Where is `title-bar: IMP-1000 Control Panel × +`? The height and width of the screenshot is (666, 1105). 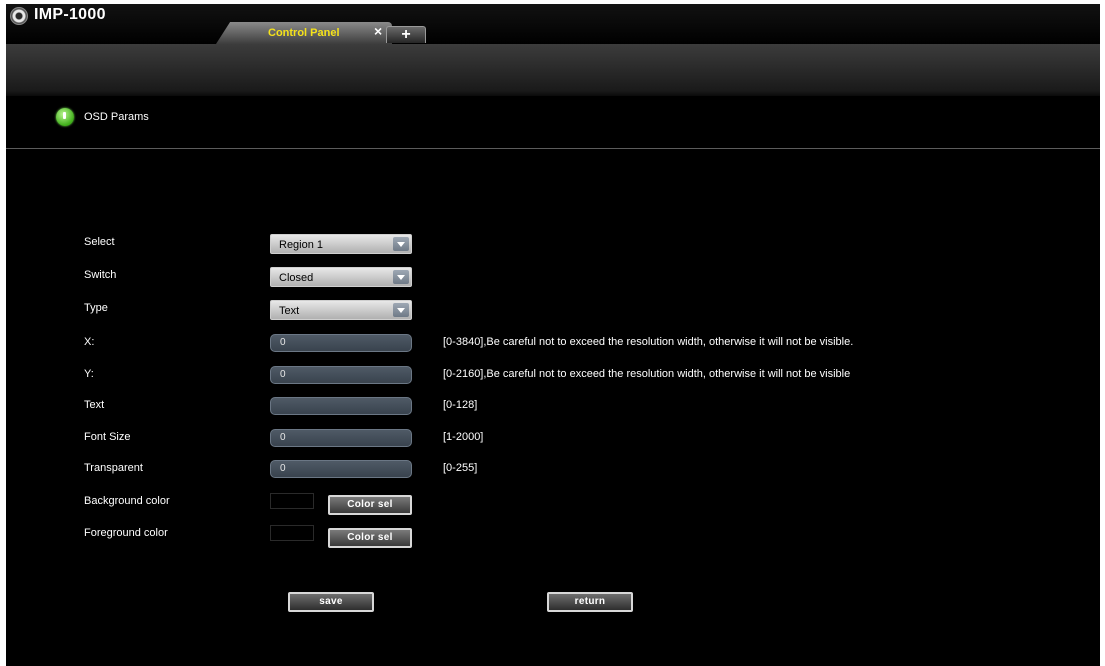 title-bar: IMP-1000 Control Panel × + is located at coordinates (553, 24).